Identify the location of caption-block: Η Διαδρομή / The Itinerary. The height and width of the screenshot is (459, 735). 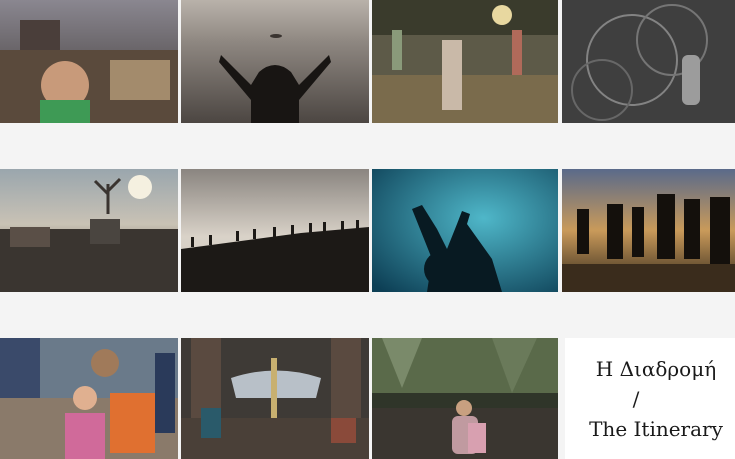
(650, 398).